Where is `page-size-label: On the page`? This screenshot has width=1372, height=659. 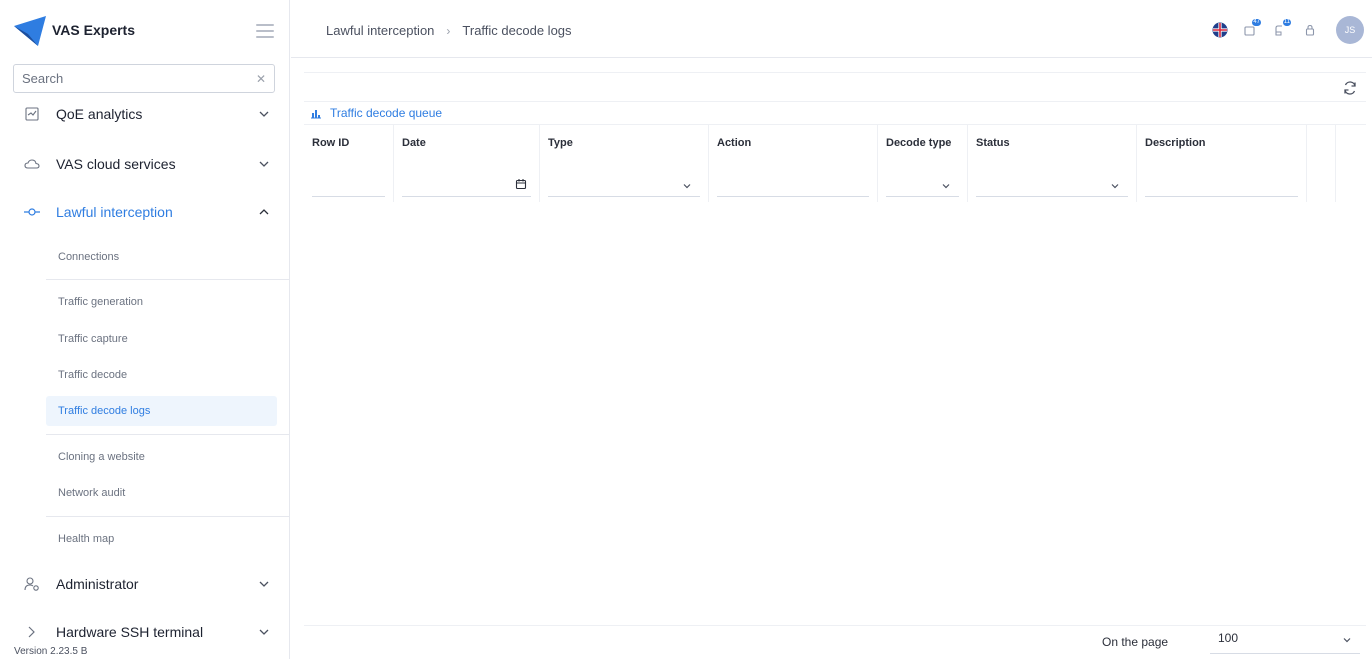
page-size-label: On the page is located at coordinates (1135, 642).